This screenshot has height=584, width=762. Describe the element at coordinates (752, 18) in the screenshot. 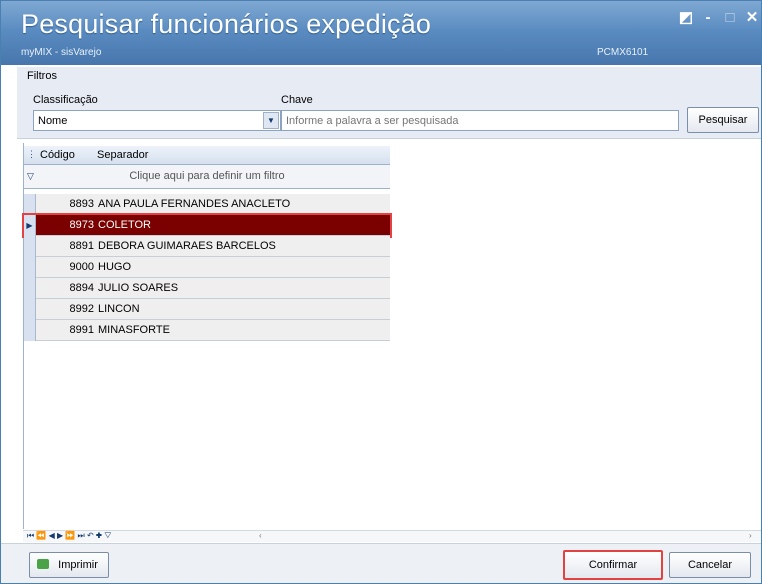

I see `close-icon: ✕` at that location.